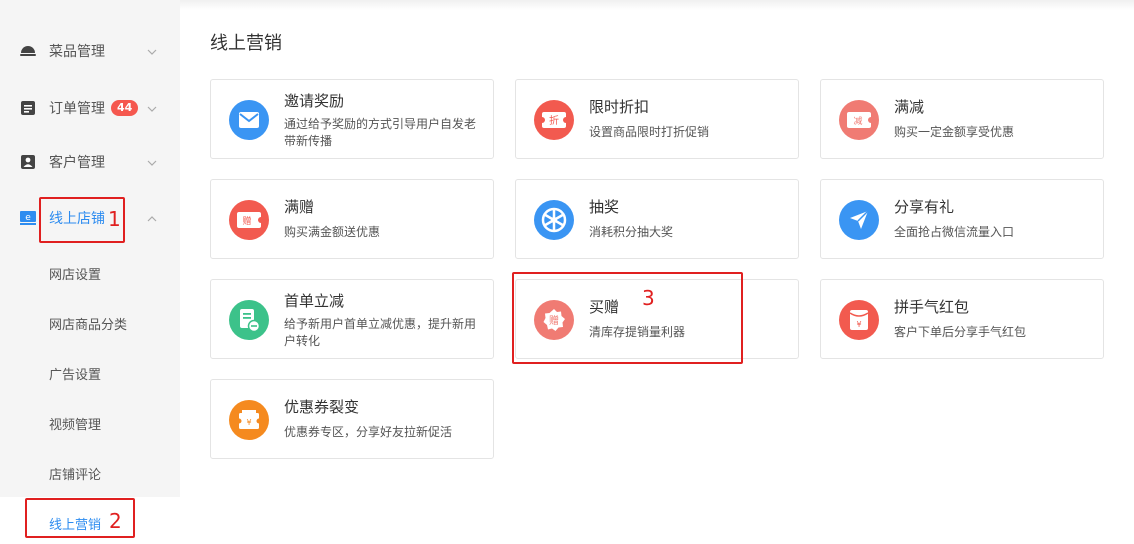 The width and height of the screenshot is (1134, 544). Describe the element at coordinates (75, 375) in the screenshot. I see `submenu-label: 广告设置` at that location.